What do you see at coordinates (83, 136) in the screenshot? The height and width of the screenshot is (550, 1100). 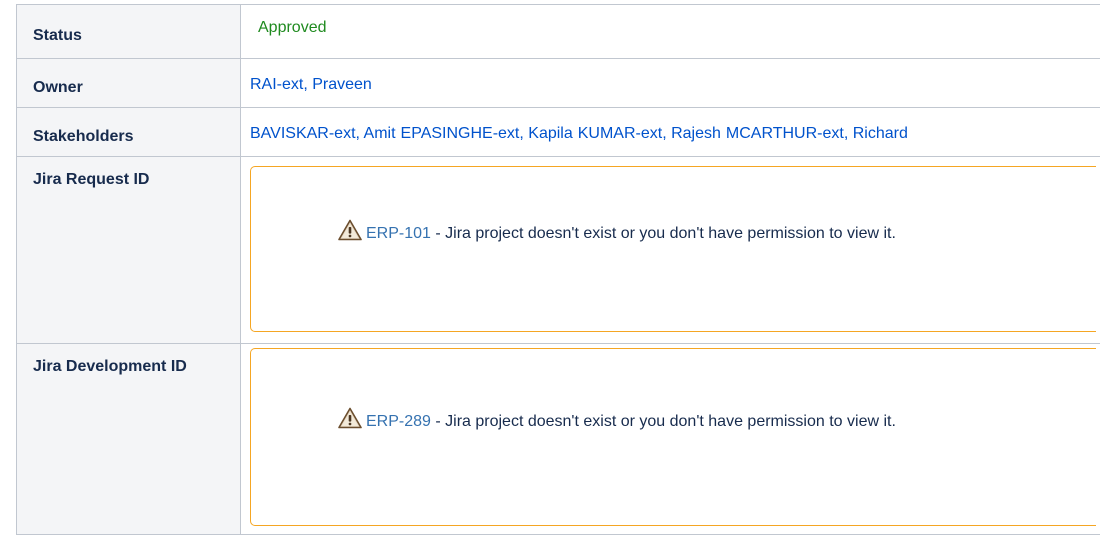 I see `stakeholders-label: Stakeholders` at bounding box center [83, 136].